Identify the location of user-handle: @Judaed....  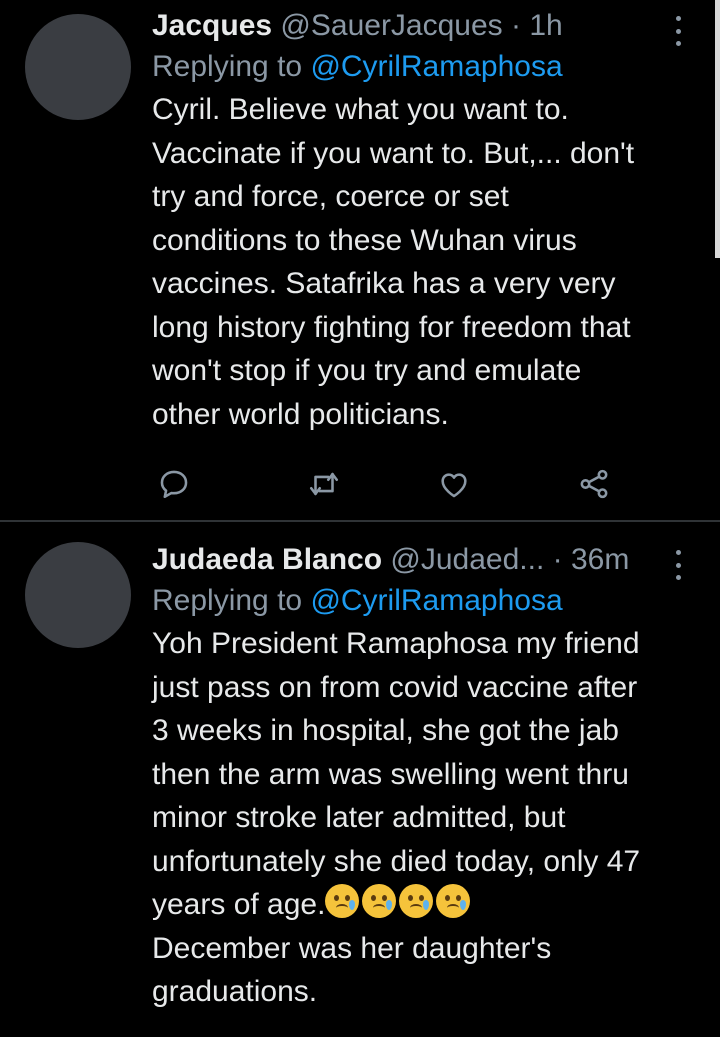
(467, 559).